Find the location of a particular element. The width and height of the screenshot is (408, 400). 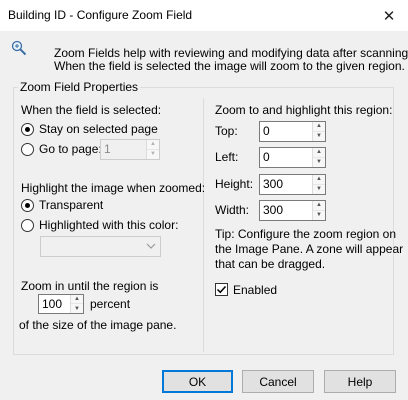

chevron-down-icon is located at coordinates (151, 246).